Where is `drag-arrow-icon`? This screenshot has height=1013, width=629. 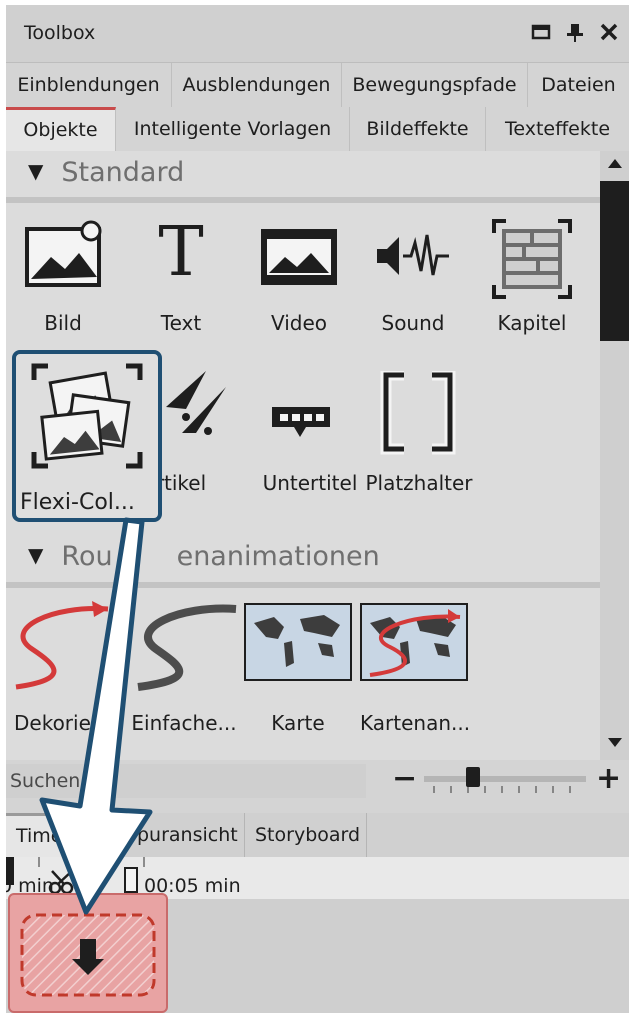 drag-arrow-icon is located at coordinates (96, 716).